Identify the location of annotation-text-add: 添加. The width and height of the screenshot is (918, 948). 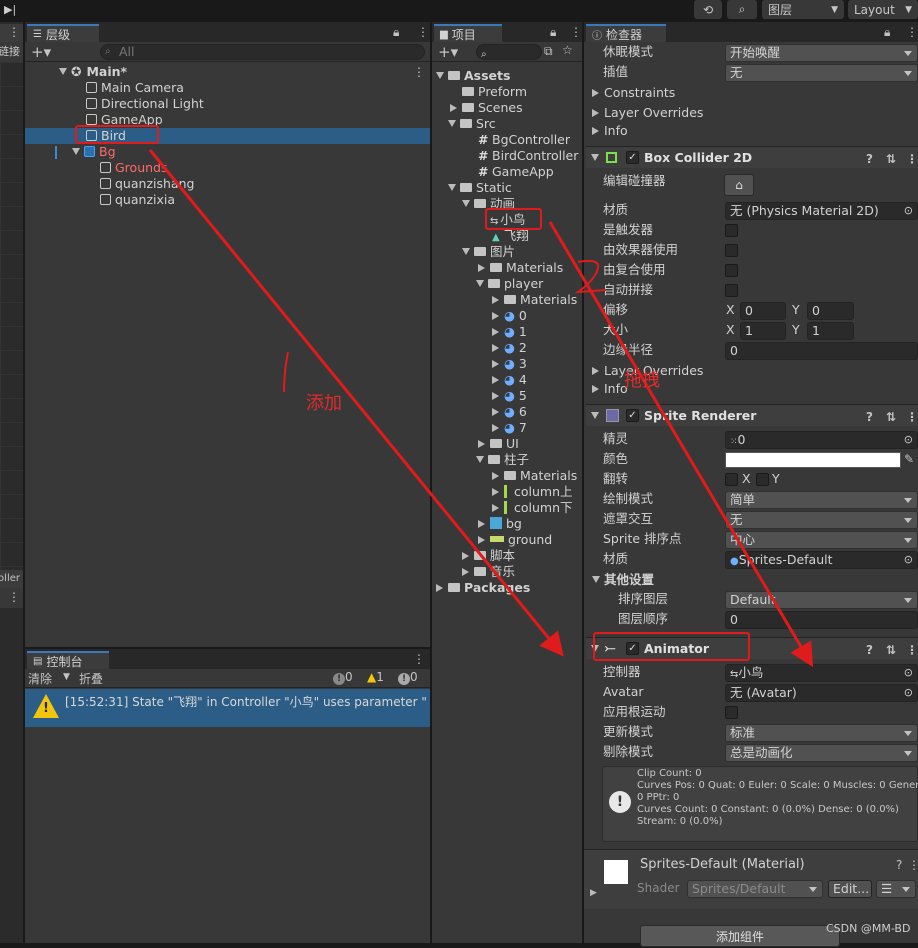
(324, 403).